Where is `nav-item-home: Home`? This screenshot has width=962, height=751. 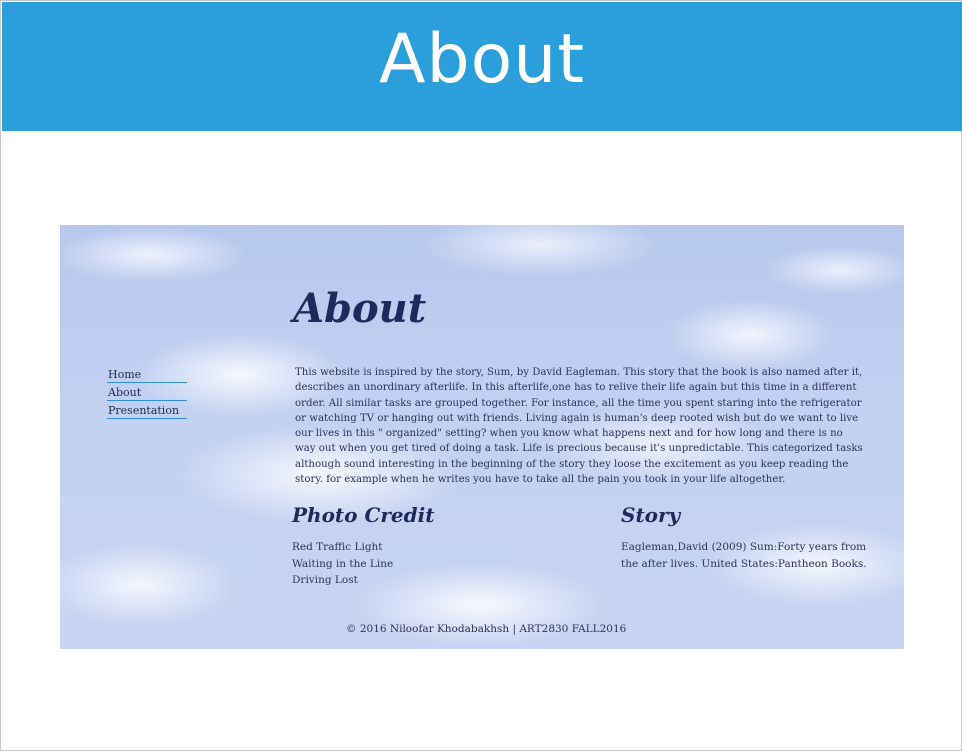 nav-item-home: Home is located at coordinates (147, 375).